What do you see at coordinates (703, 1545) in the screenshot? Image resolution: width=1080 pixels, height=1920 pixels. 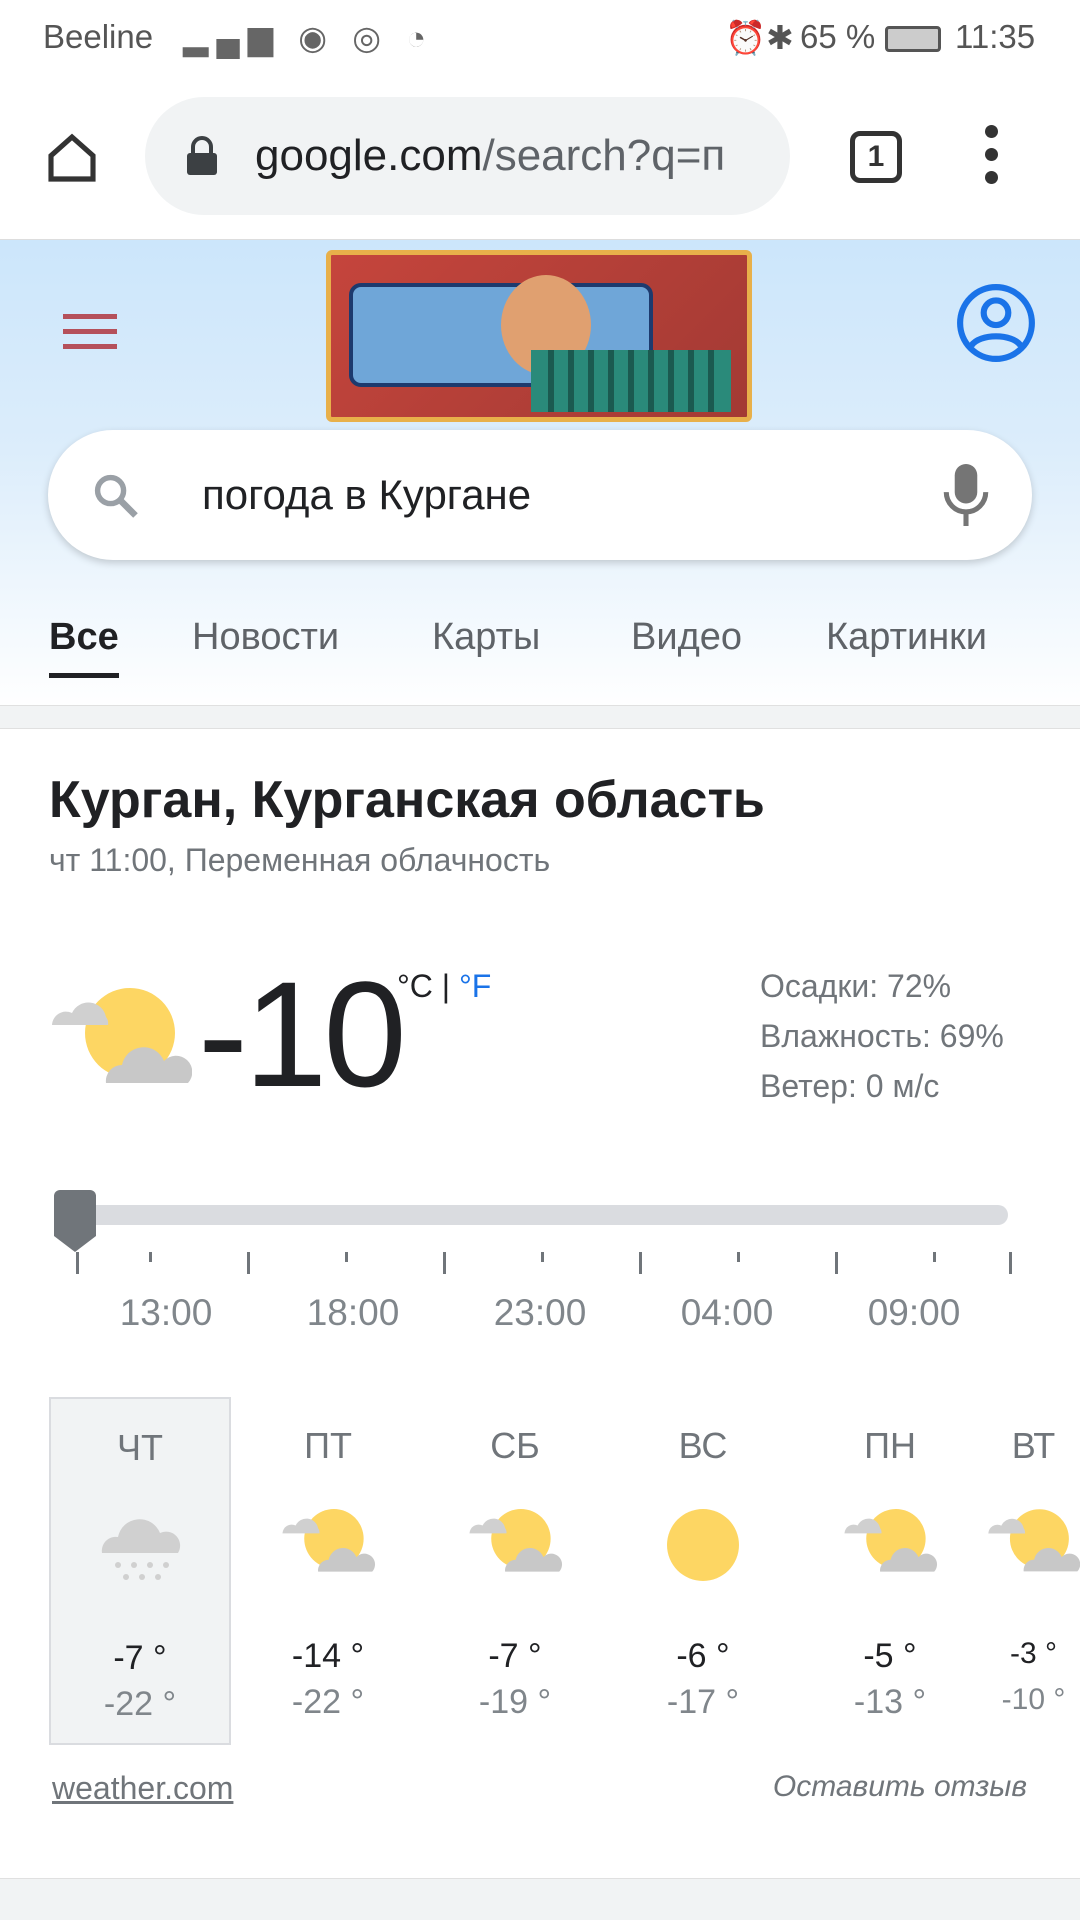 I see `sunny-icon` at bounding box center [703, 1545].